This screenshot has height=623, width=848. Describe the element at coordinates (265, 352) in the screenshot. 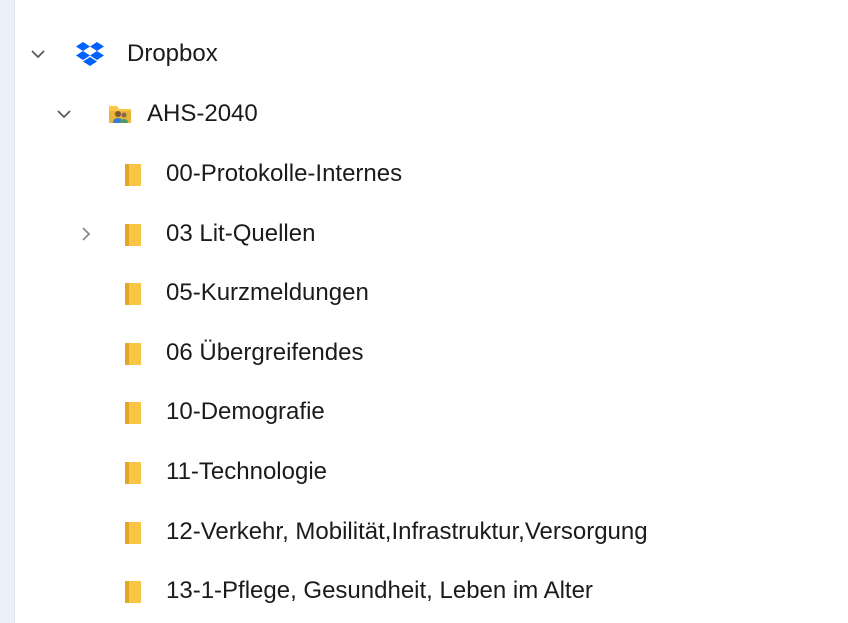

I see `tree-item-label: 06 Übergreifendes` at that location.